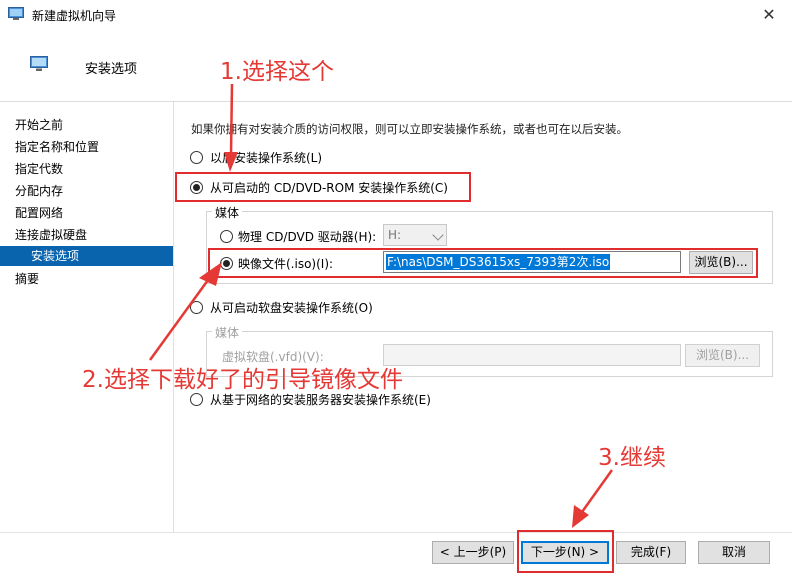 The image size is (792, 582). I want to click on floppy-path-input, so click(532, 355).